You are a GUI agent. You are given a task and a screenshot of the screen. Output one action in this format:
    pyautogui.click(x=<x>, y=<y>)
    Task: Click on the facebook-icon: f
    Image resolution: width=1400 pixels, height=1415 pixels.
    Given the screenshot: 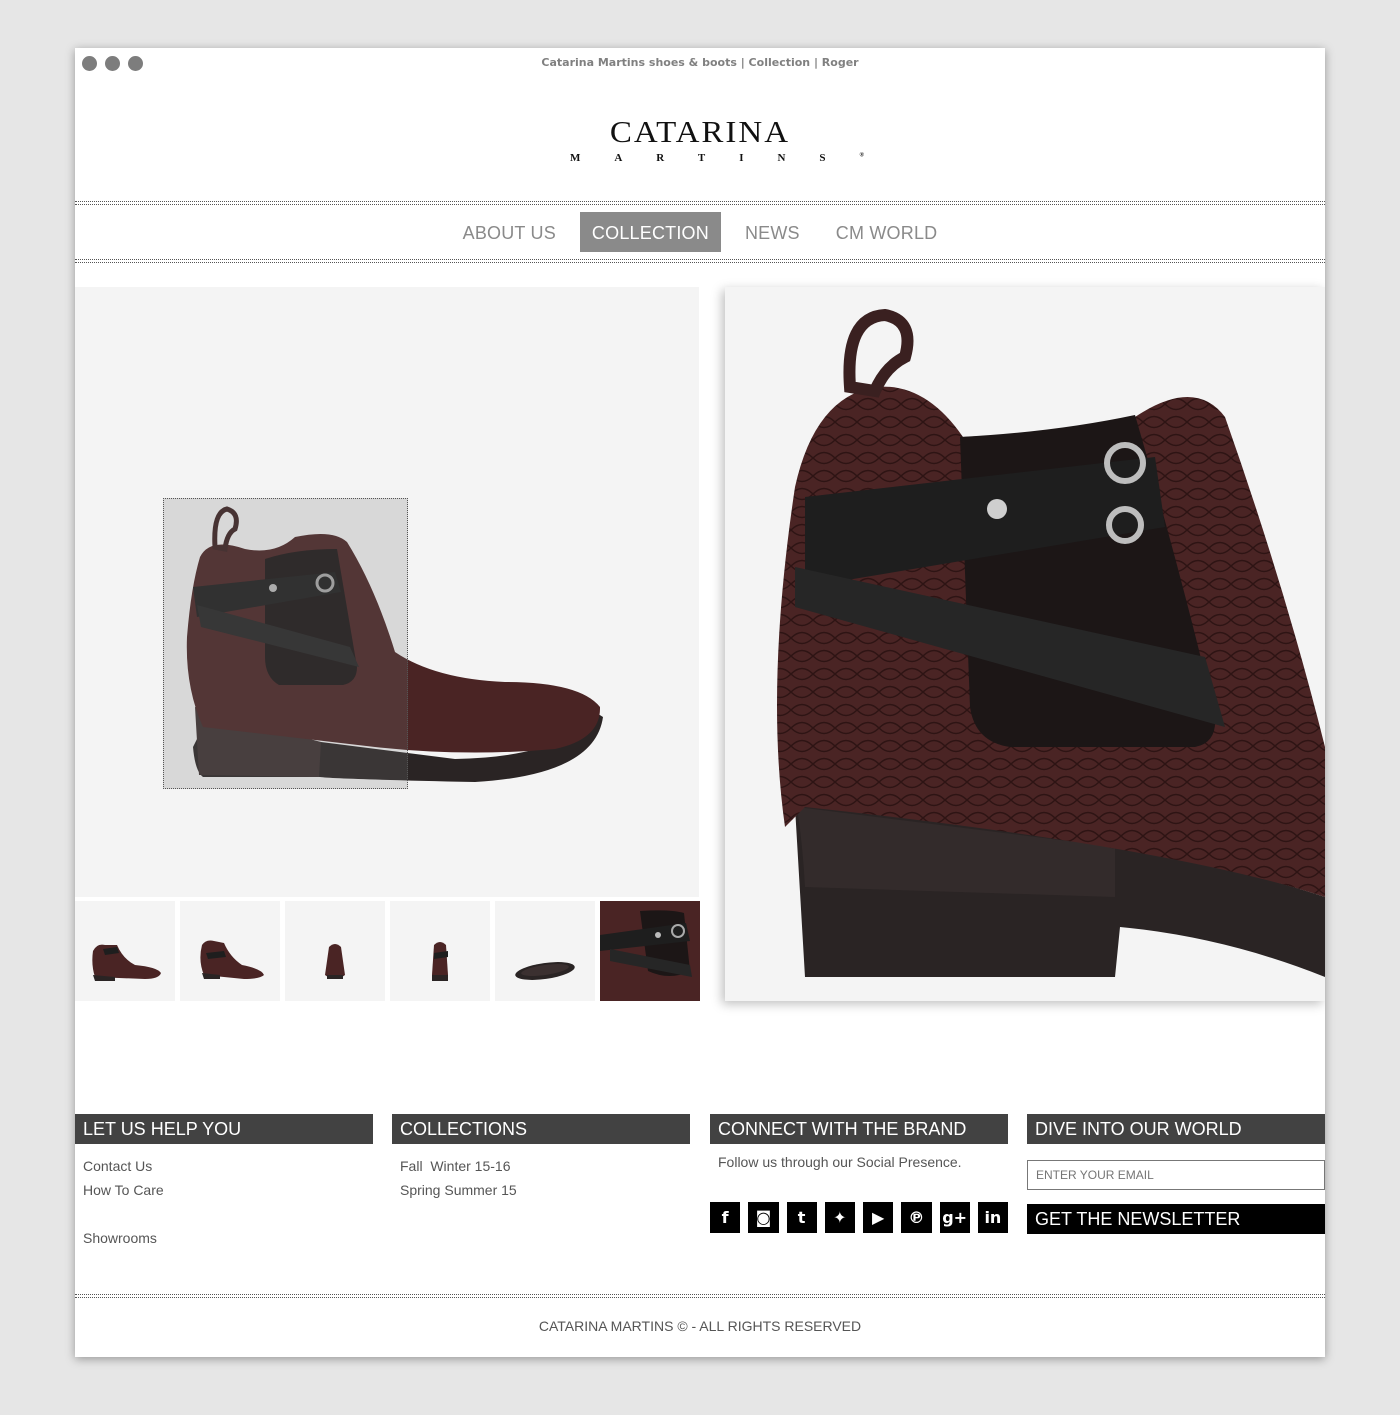 What is the action you would take?
    pyautogui.click(x=725, y=1217)
    